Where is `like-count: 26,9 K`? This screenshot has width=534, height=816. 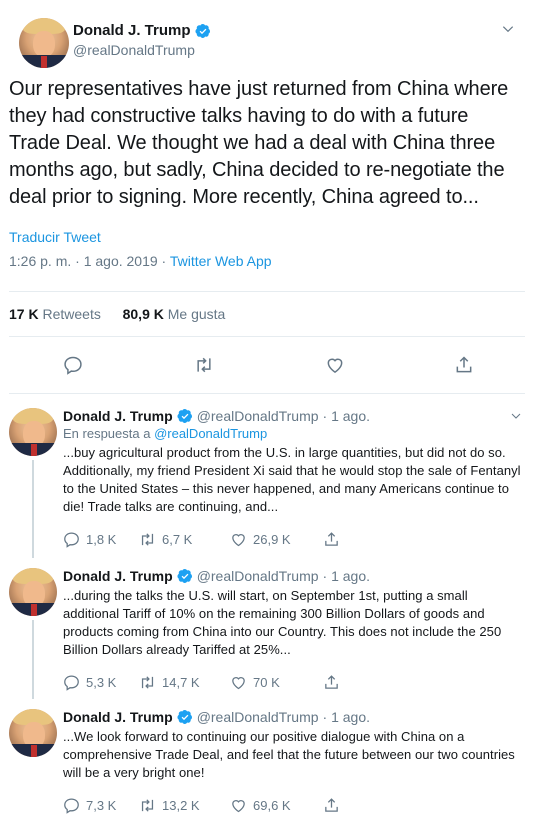
like-count: 26,9 K is located at coordinates (272, 539).